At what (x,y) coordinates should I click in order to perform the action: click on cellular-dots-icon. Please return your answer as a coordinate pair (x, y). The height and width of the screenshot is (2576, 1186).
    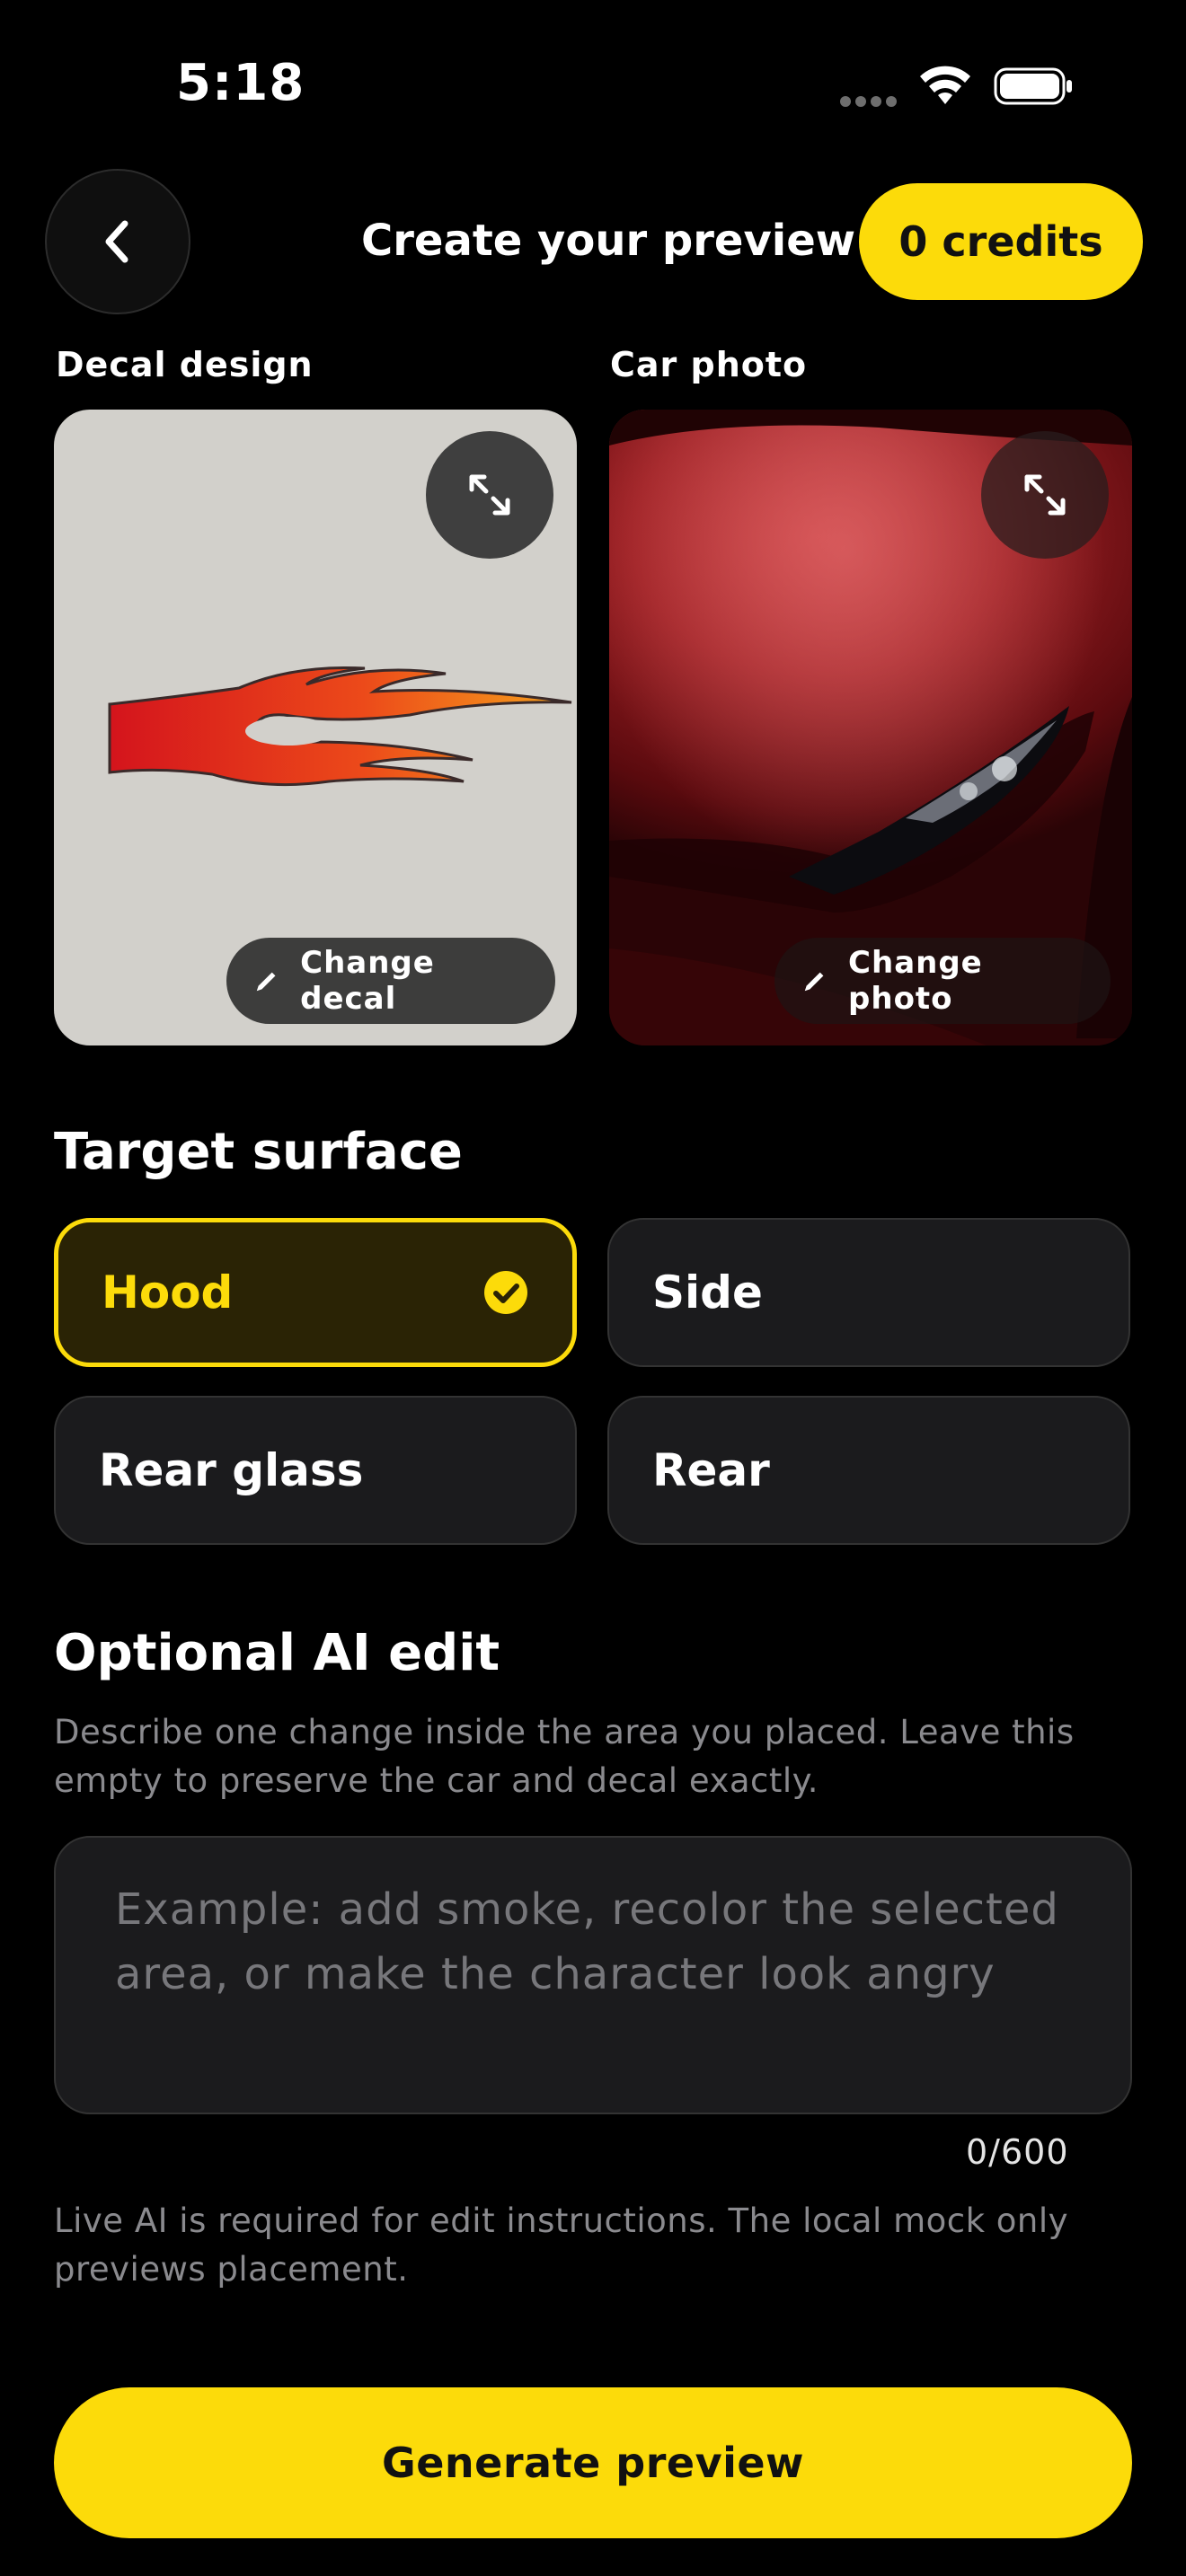
    Looking at the image, I should click on (876, 100).